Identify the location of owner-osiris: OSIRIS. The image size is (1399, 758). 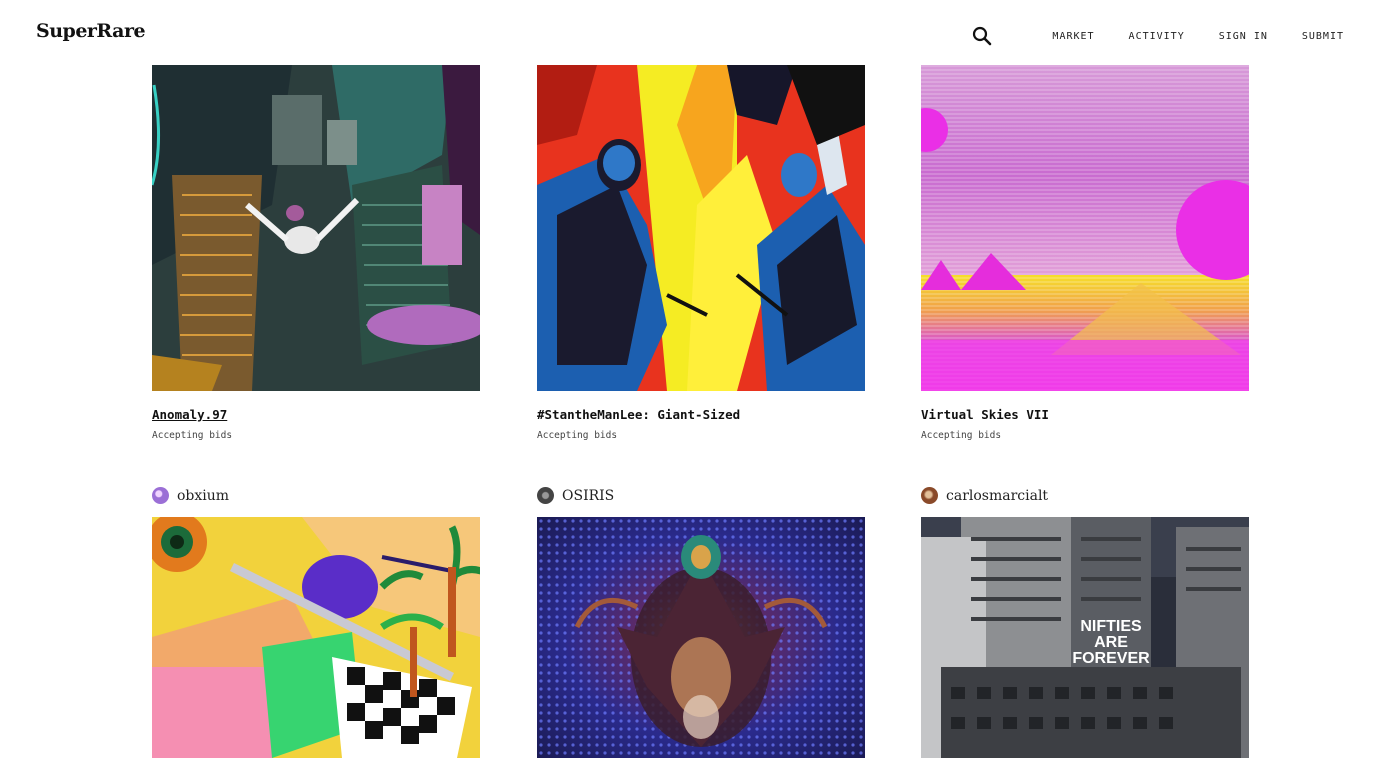
(575, 495).